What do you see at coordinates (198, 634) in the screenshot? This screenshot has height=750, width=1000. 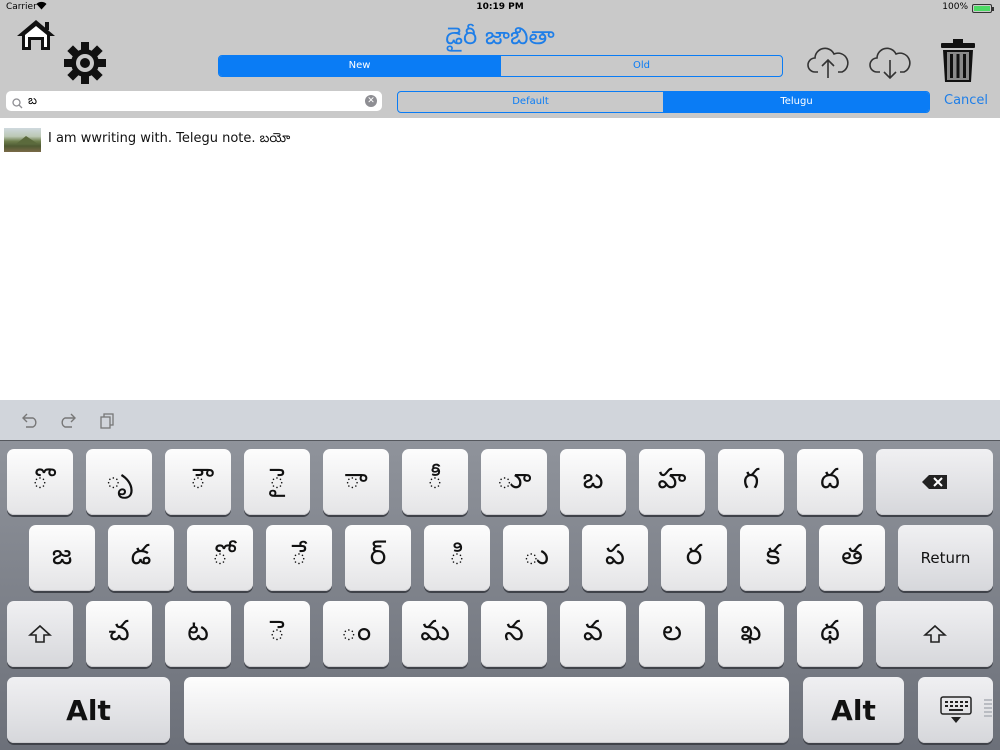 I see `key: ట` at bounding box center [198, 634].